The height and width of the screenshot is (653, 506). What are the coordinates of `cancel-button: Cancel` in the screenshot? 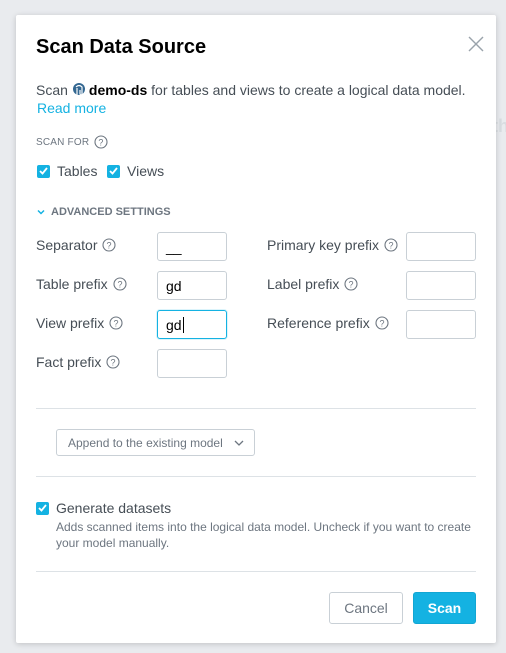 It's located at (366, 608).